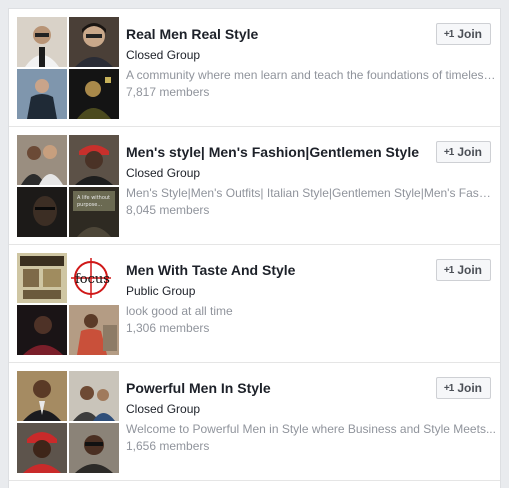 This screenshot has height=488, width=509. I want to click on member-photo: focus, so click(94, 278).